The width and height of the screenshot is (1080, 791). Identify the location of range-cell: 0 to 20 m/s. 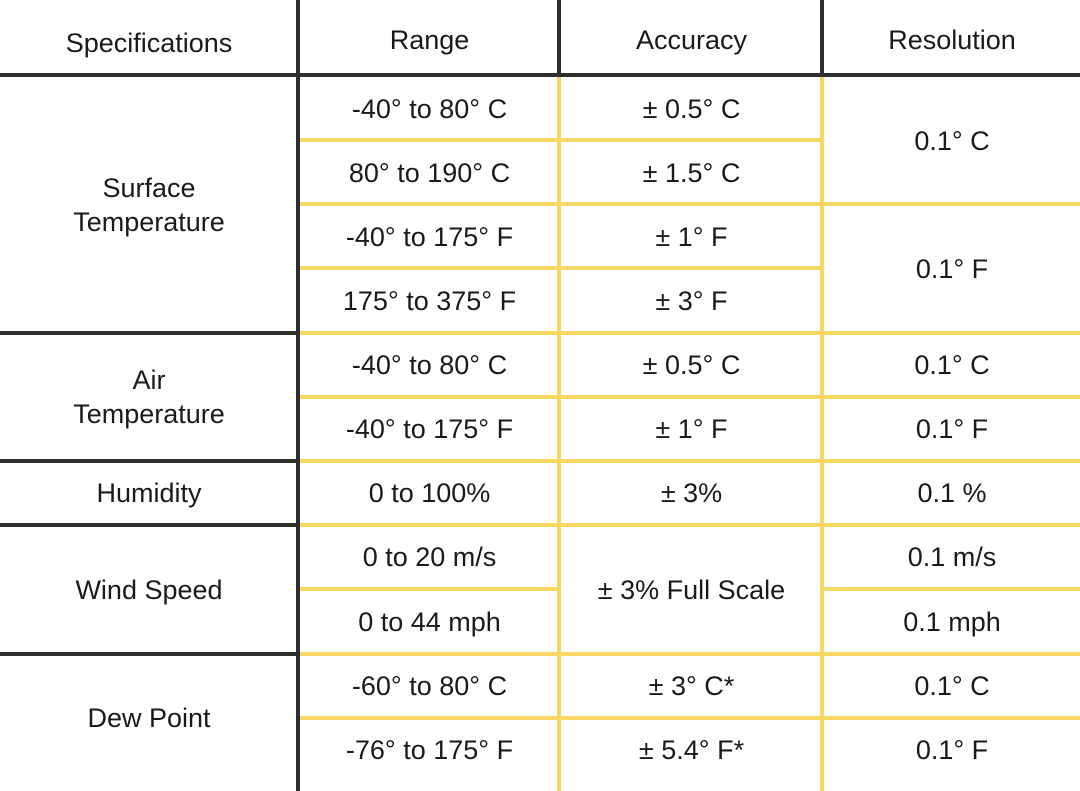
(429, 557).